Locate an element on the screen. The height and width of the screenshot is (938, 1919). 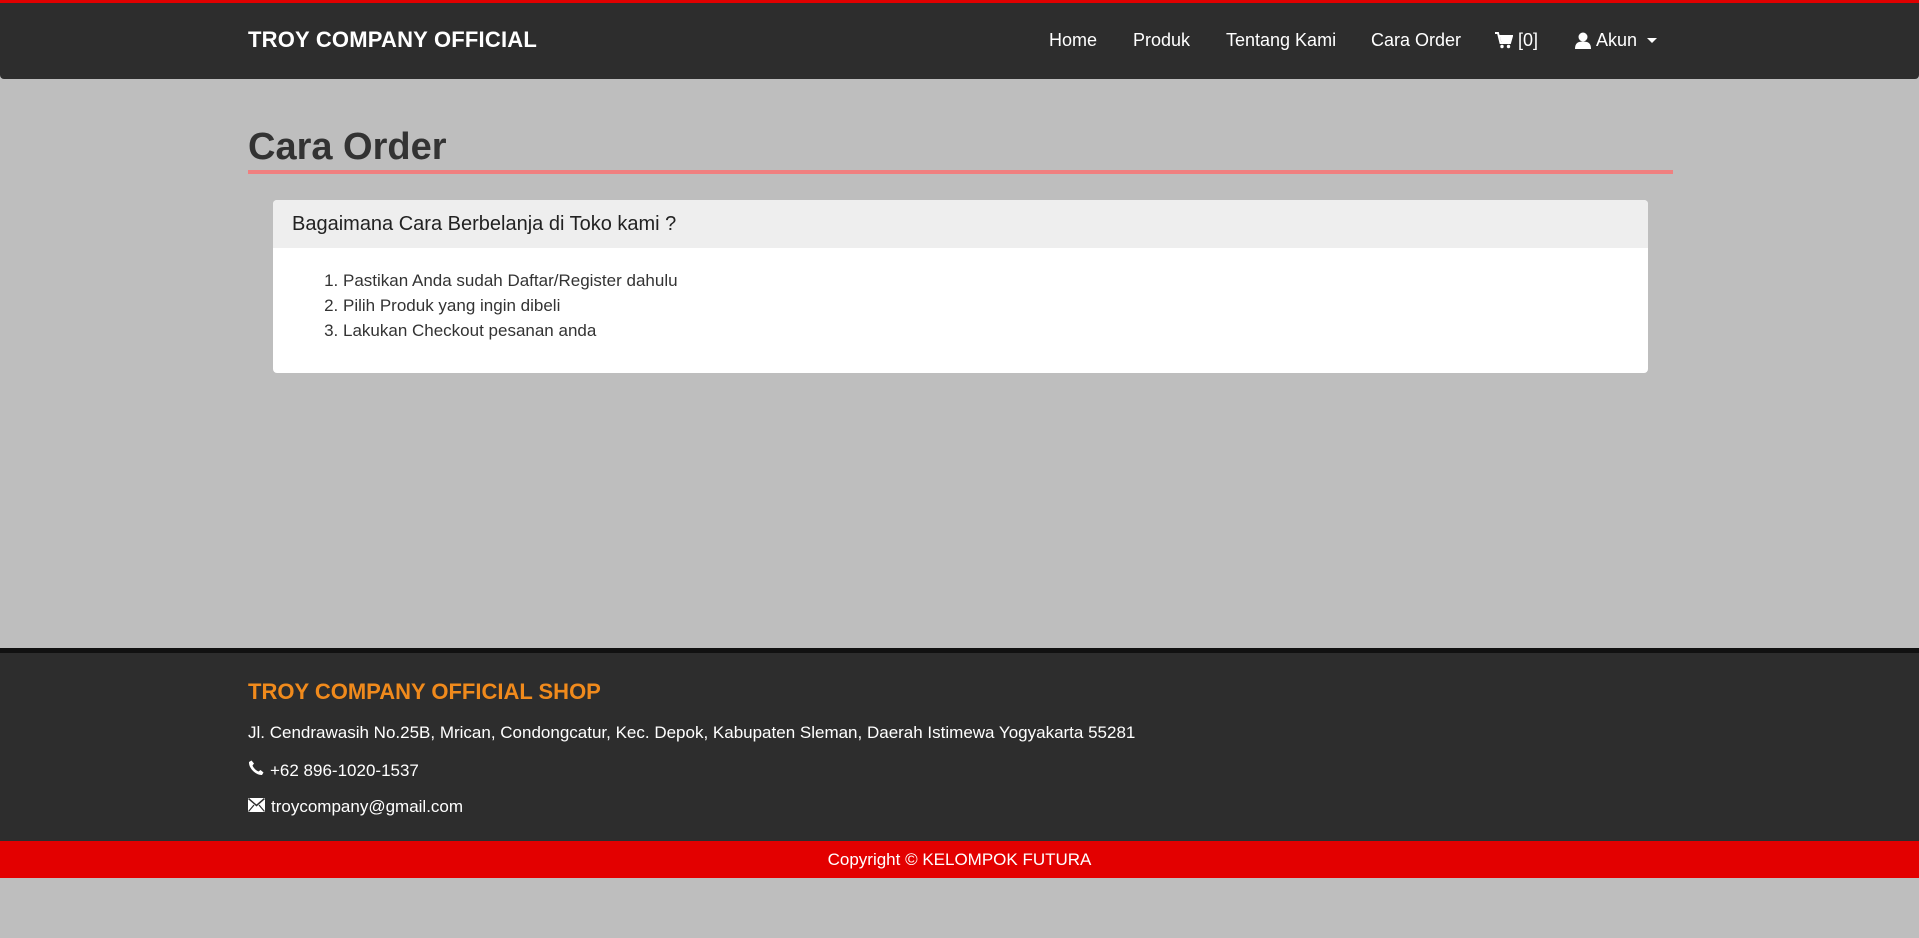
nav-tentang-kami: Tentang Kami is located at coordinates (1281, 40).